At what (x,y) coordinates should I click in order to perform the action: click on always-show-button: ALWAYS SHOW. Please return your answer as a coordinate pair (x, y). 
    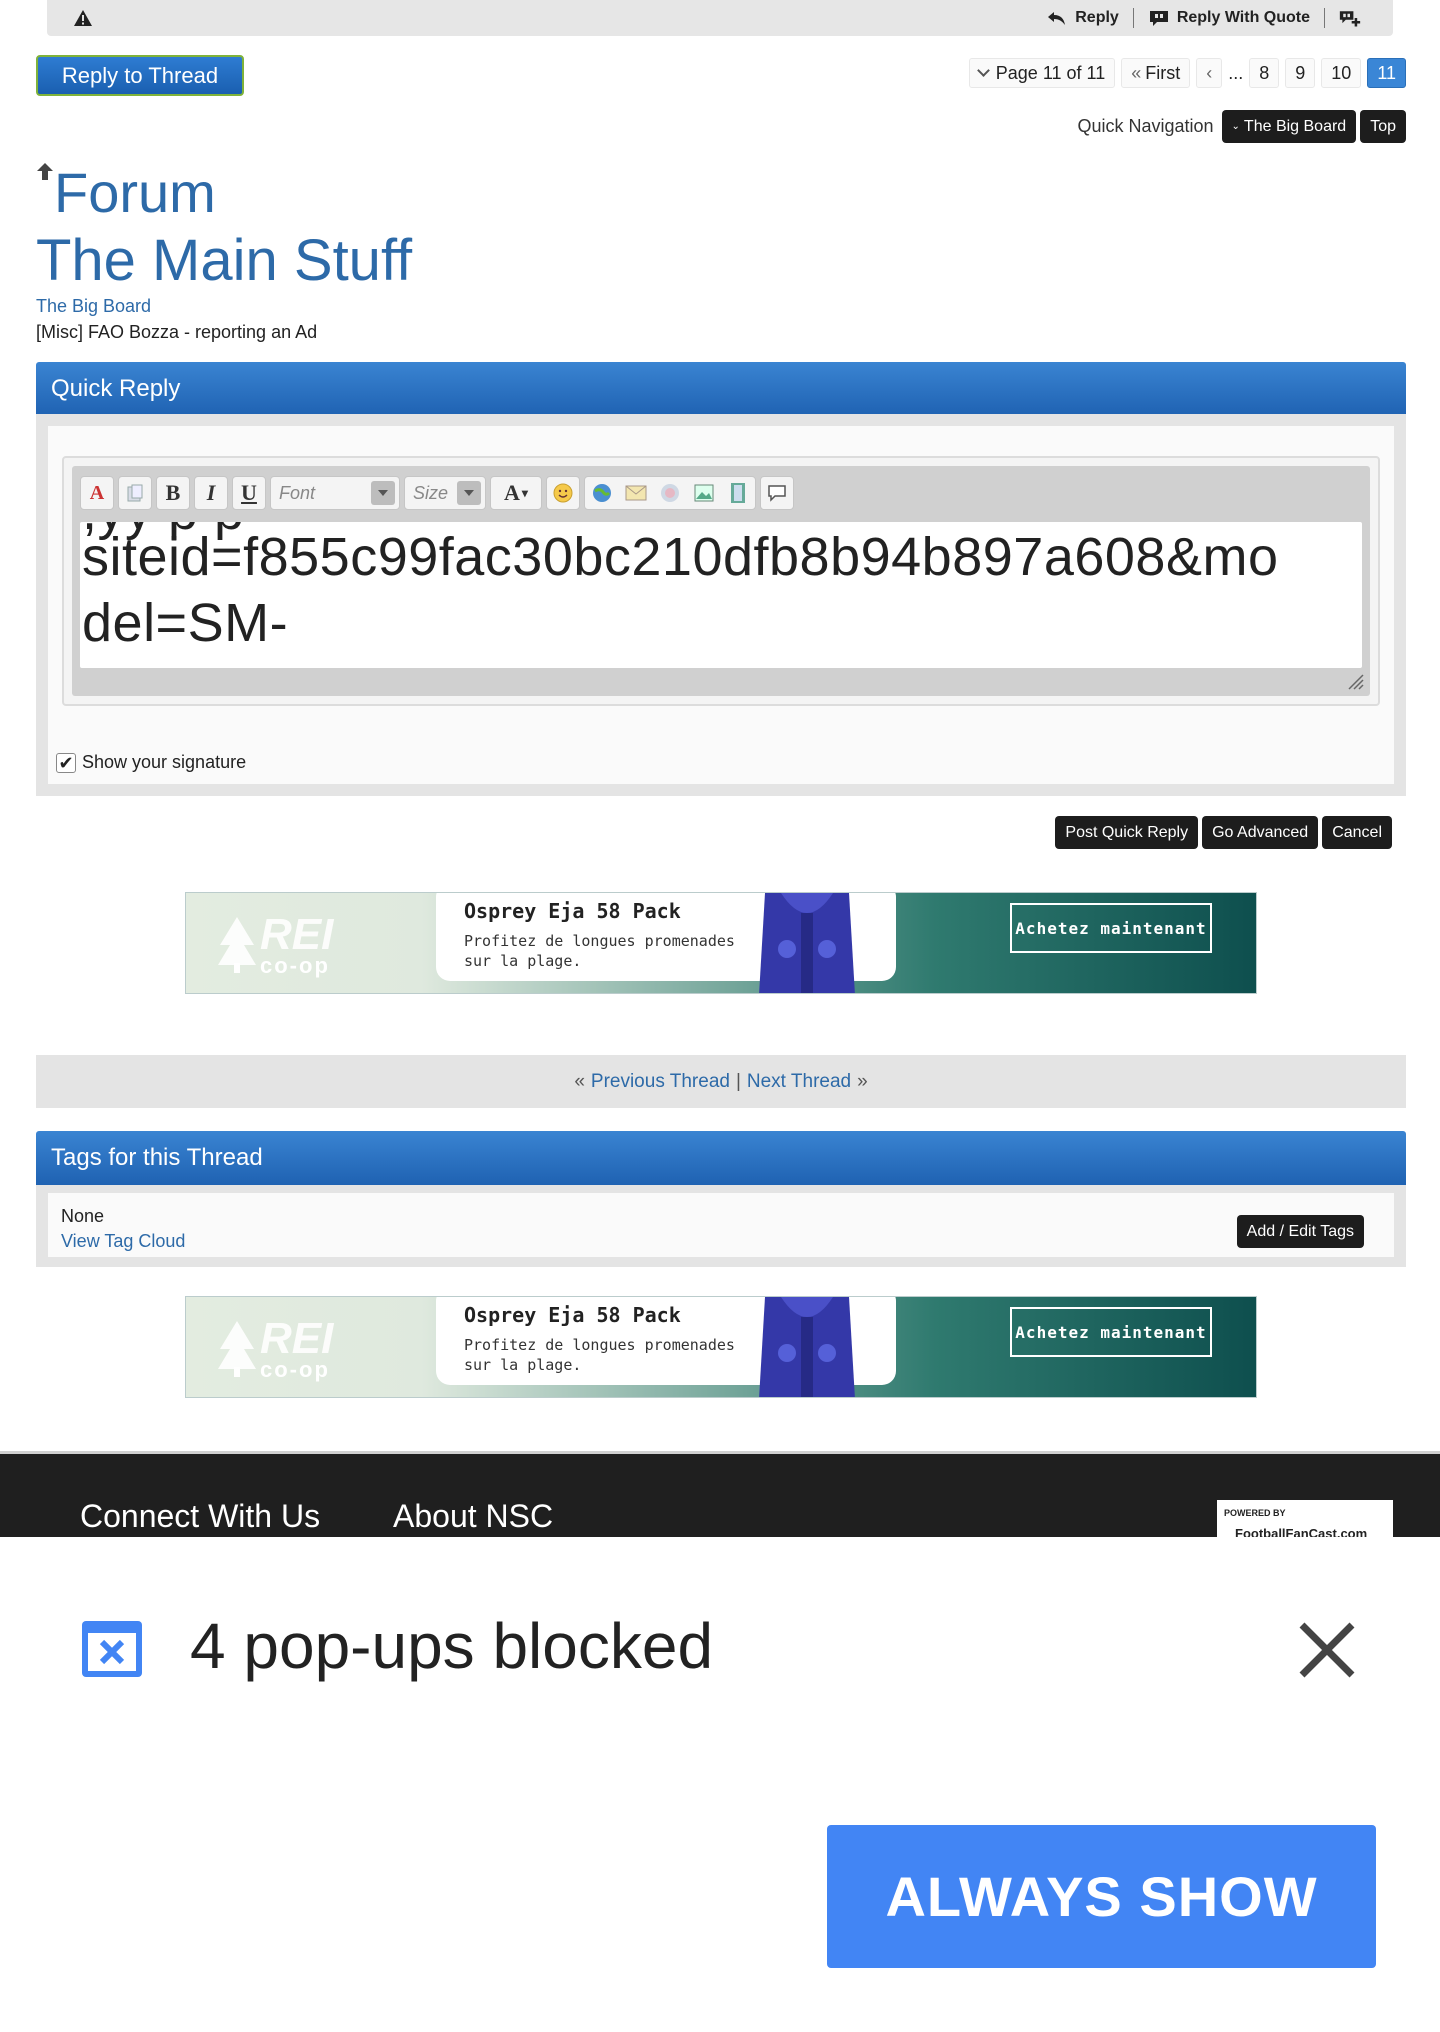
    Looking at the image, I should click on (1101, 1896).